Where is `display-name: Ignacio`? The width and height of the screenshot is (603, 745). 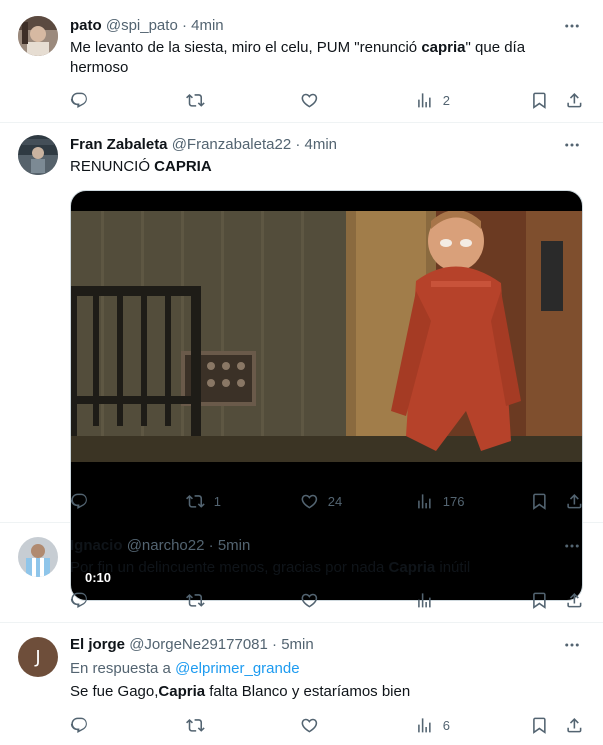
display-name: Ignacio is located at coordinates (96, 545).